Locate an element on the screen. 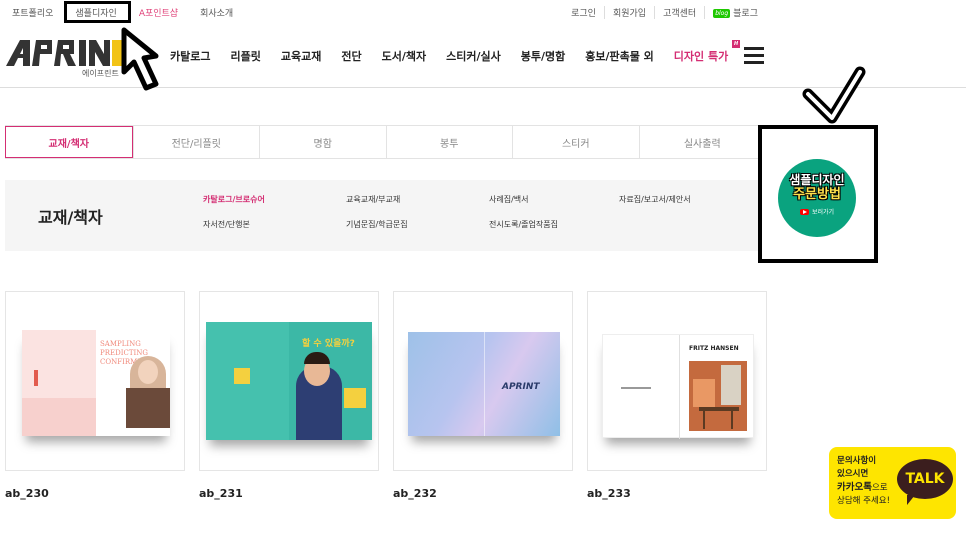 This screenshot has width=966, height=543. tab-books: 교재/책자 is located at coordinates (69, 142).